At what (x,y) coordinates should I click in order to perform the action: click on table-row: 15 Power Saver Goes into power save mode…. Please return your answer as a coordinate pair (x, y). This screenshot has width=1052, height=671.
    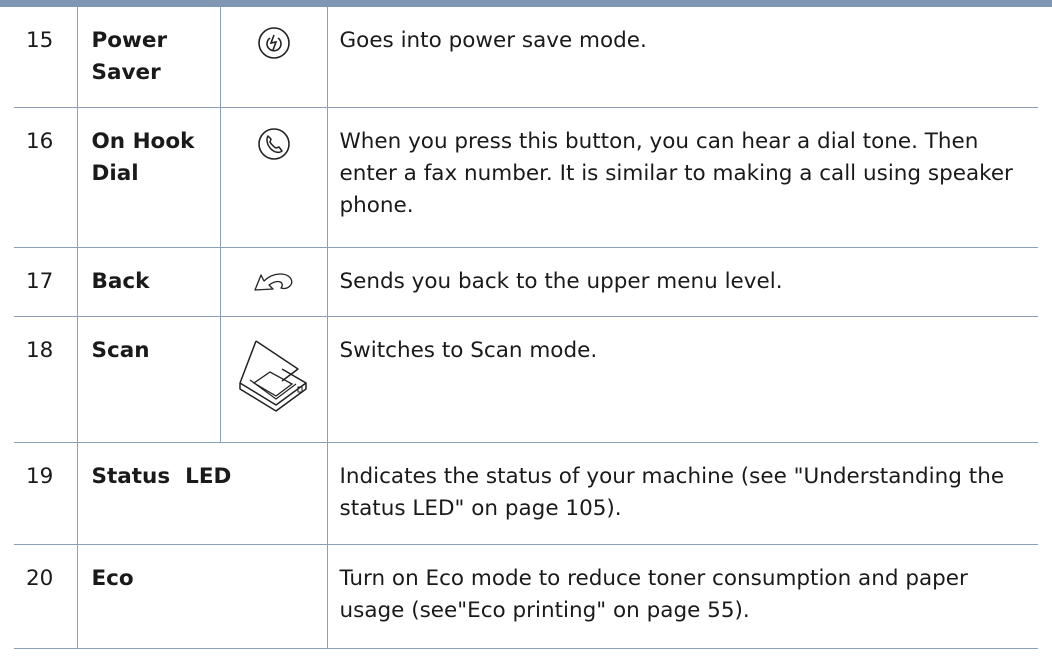
    Looking at the image, I should click on (526, 57).